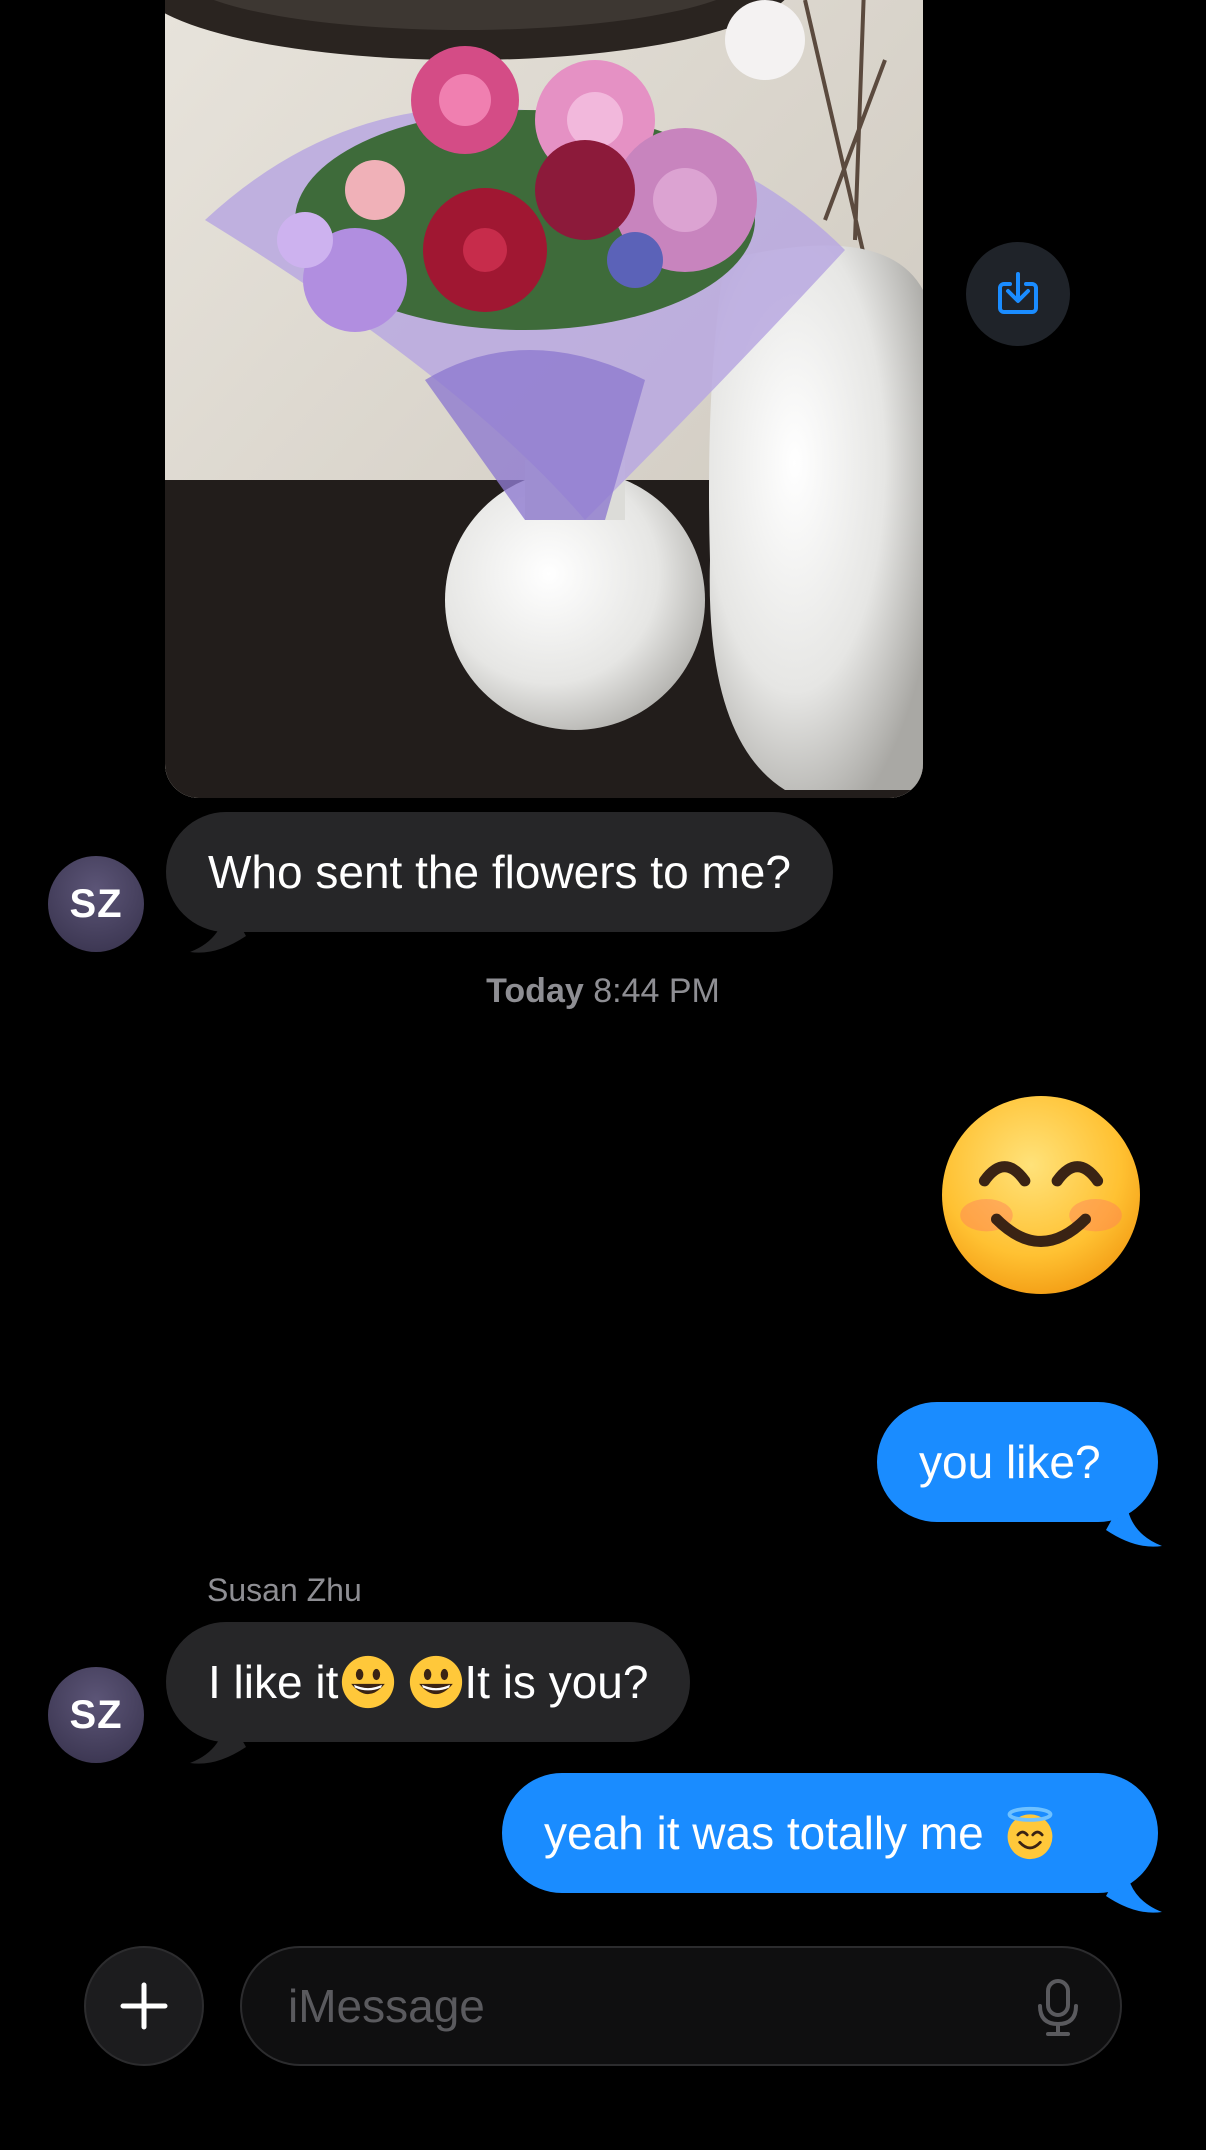 The image size is (1206, 2150). I want to click on incoming-message: Who sent the flowers to me?, so click(499, 872).